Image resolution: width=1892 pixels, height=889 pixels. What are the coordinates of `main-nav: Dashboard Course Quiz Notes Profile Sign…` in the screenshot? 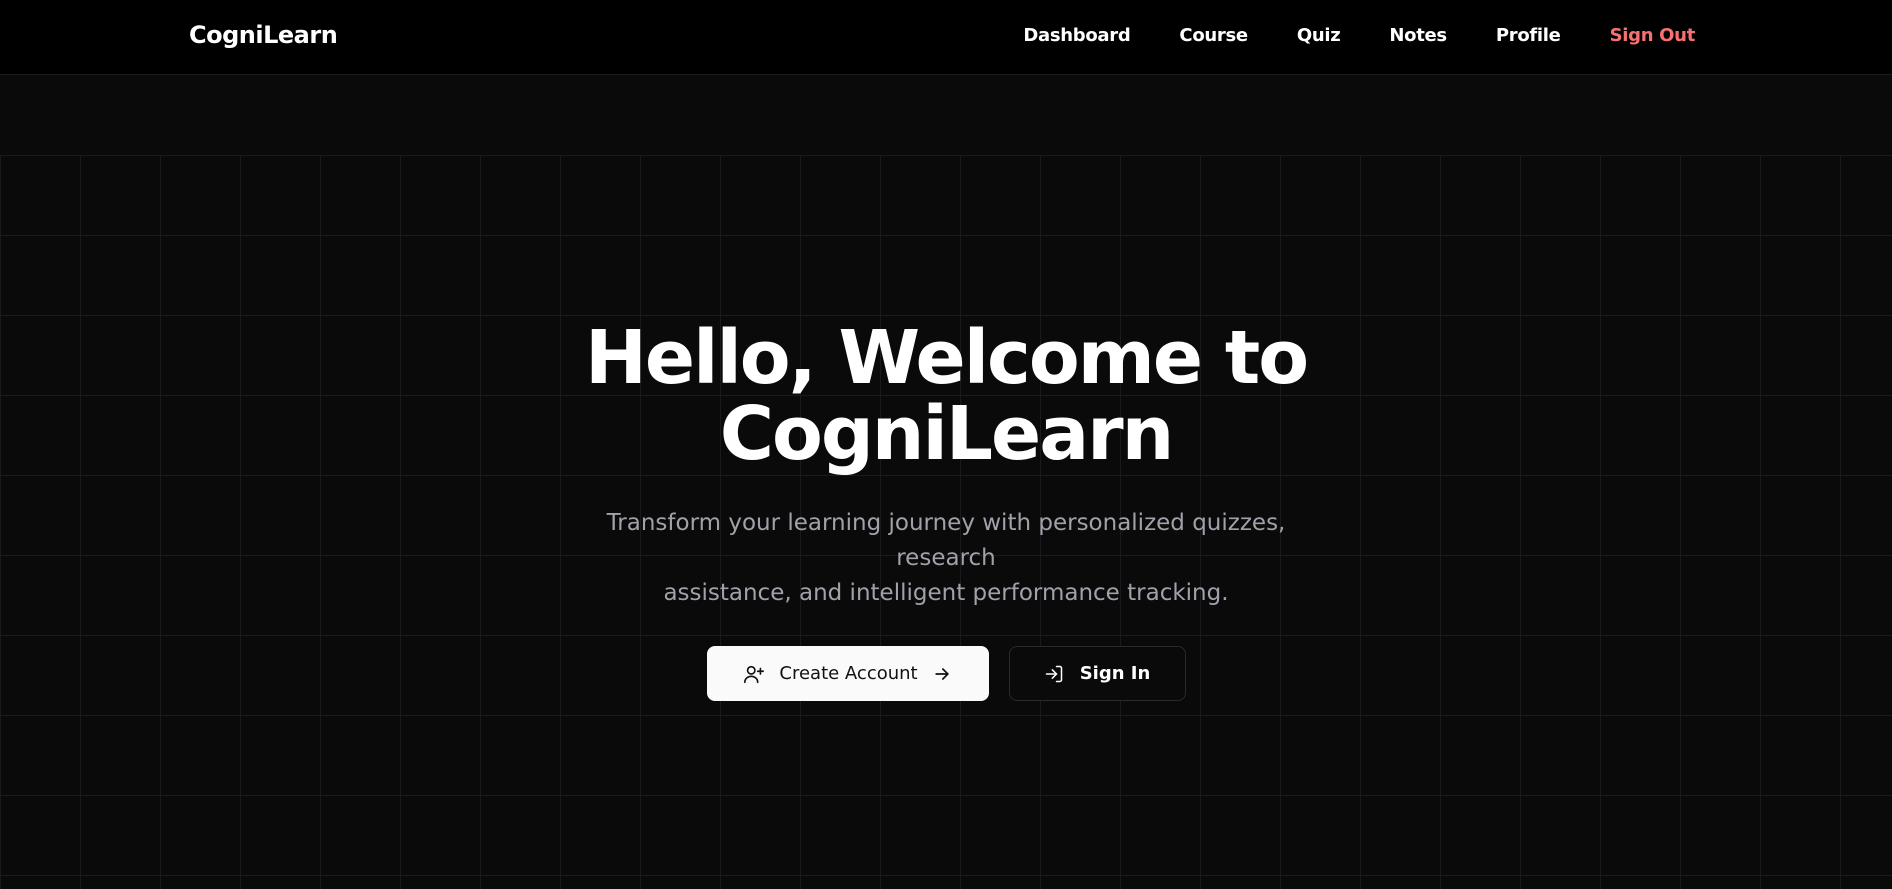 It's located at (1334, 35).